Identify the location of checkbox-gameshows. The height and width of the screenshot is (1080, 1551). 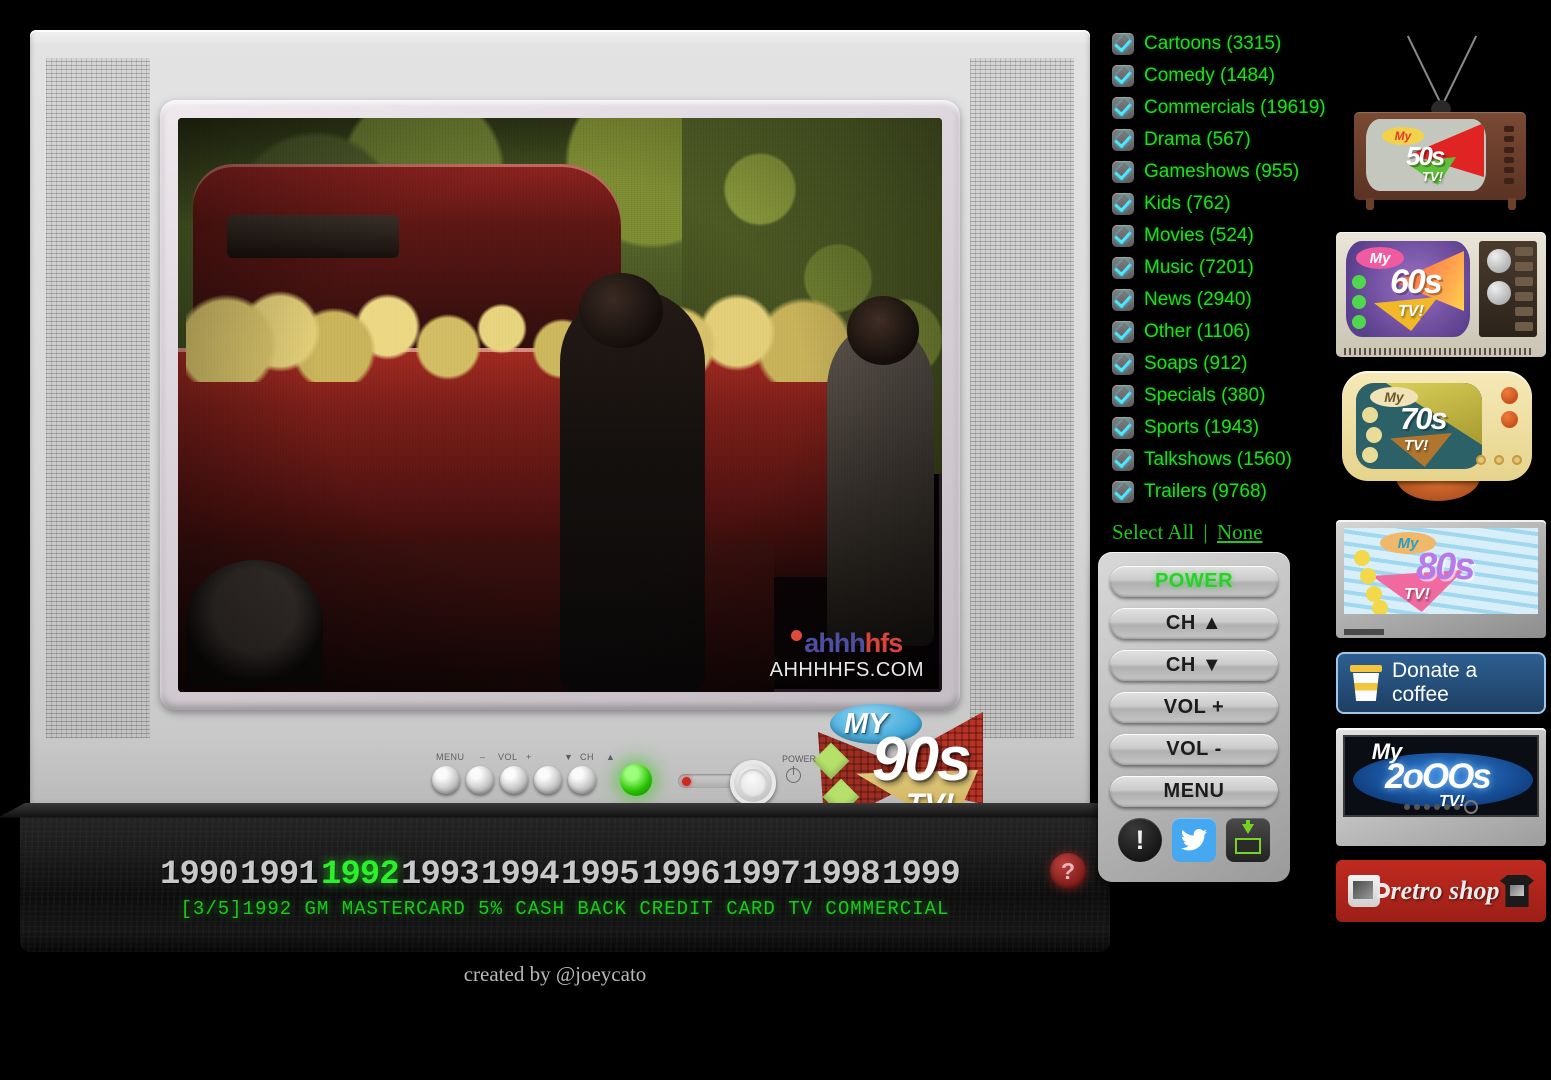
(1123, 172).